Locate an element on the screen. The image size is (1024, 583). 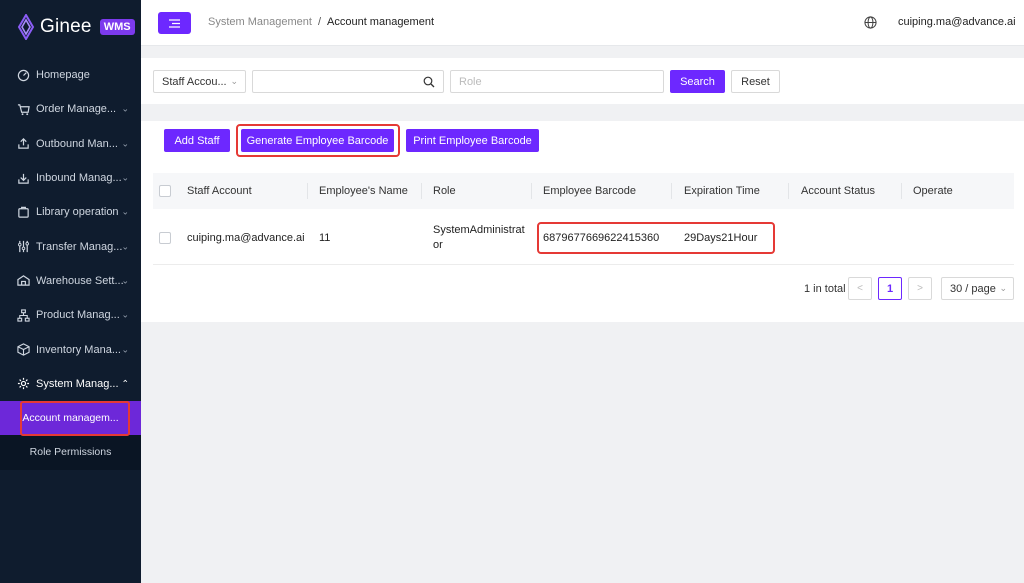
pagination-prev-button: < is located at coordinates (860, 288).